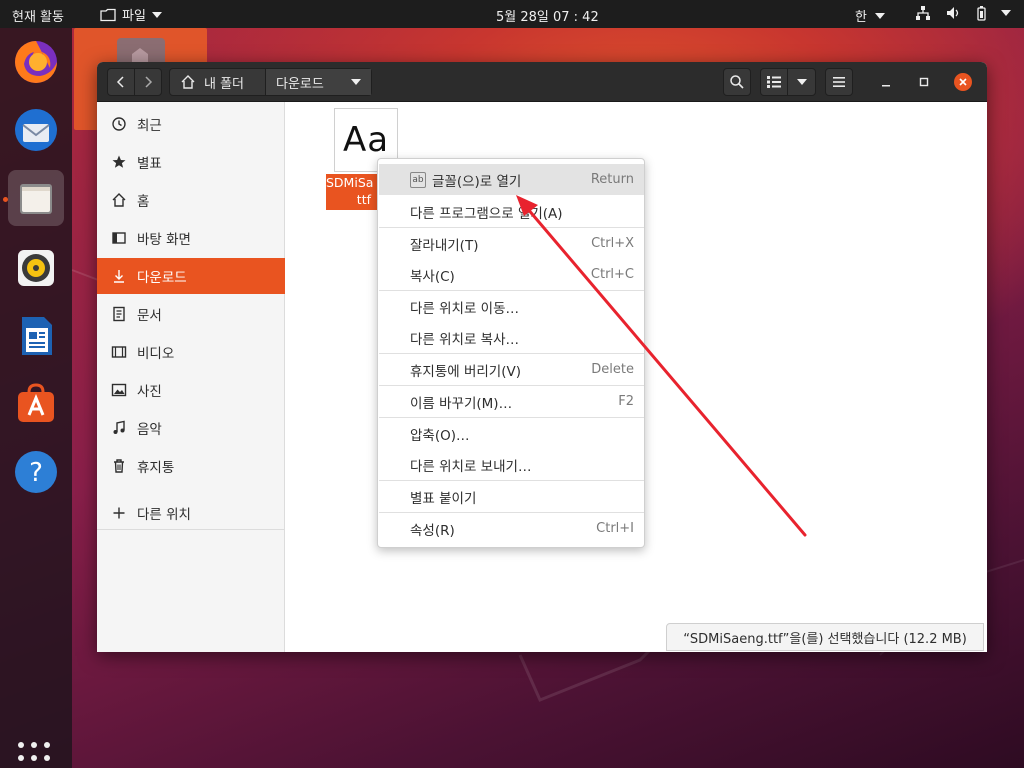 This screenshot has height=768, width=1024. I want to click on dock-help: ?, so click(36, 472).